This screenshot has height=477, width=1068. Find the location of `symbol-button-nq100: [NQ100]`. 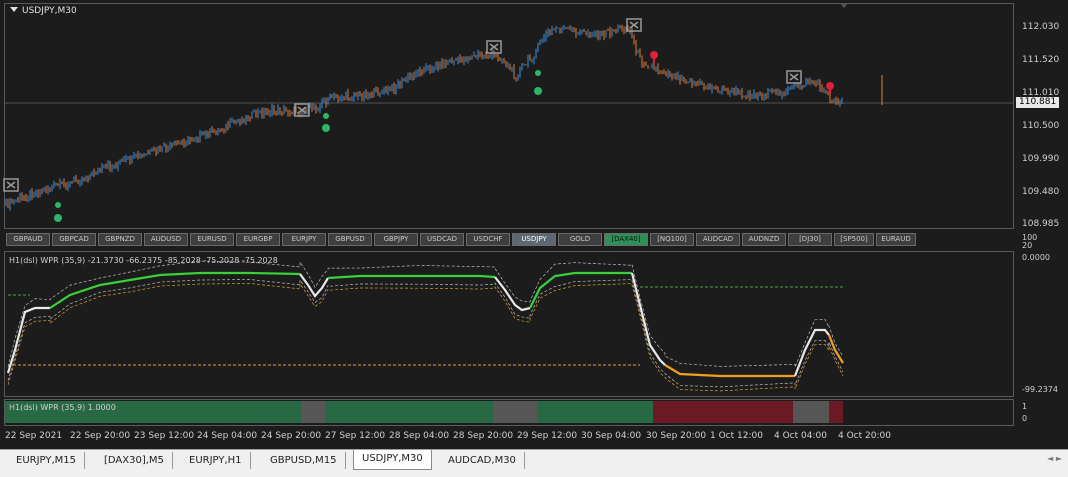

symbol-button-nq100: [NQ100] is located at coordinates (672, 239).